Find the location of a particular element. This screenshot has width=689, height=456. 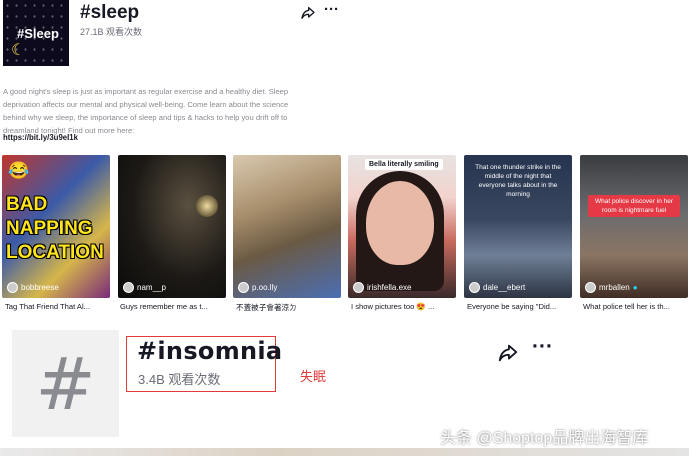

watermark: 头条 @Shoptop品牌出海智库 is located at coordinates (544, 438).